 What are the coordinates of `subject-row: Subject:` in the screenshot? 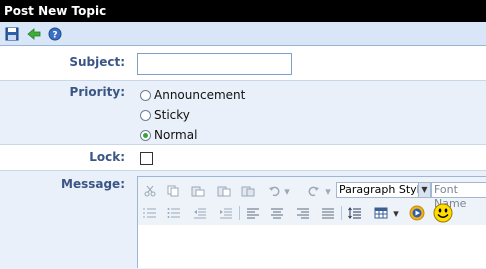 It's located at (243, 63).